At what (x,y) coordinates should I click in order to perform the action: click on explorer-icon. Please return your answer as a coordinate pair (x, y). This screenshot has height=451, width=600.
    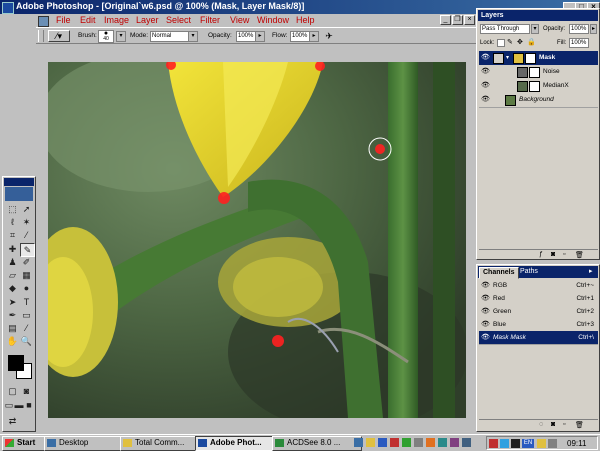
    Looking at the image, I should click on (370, 442).